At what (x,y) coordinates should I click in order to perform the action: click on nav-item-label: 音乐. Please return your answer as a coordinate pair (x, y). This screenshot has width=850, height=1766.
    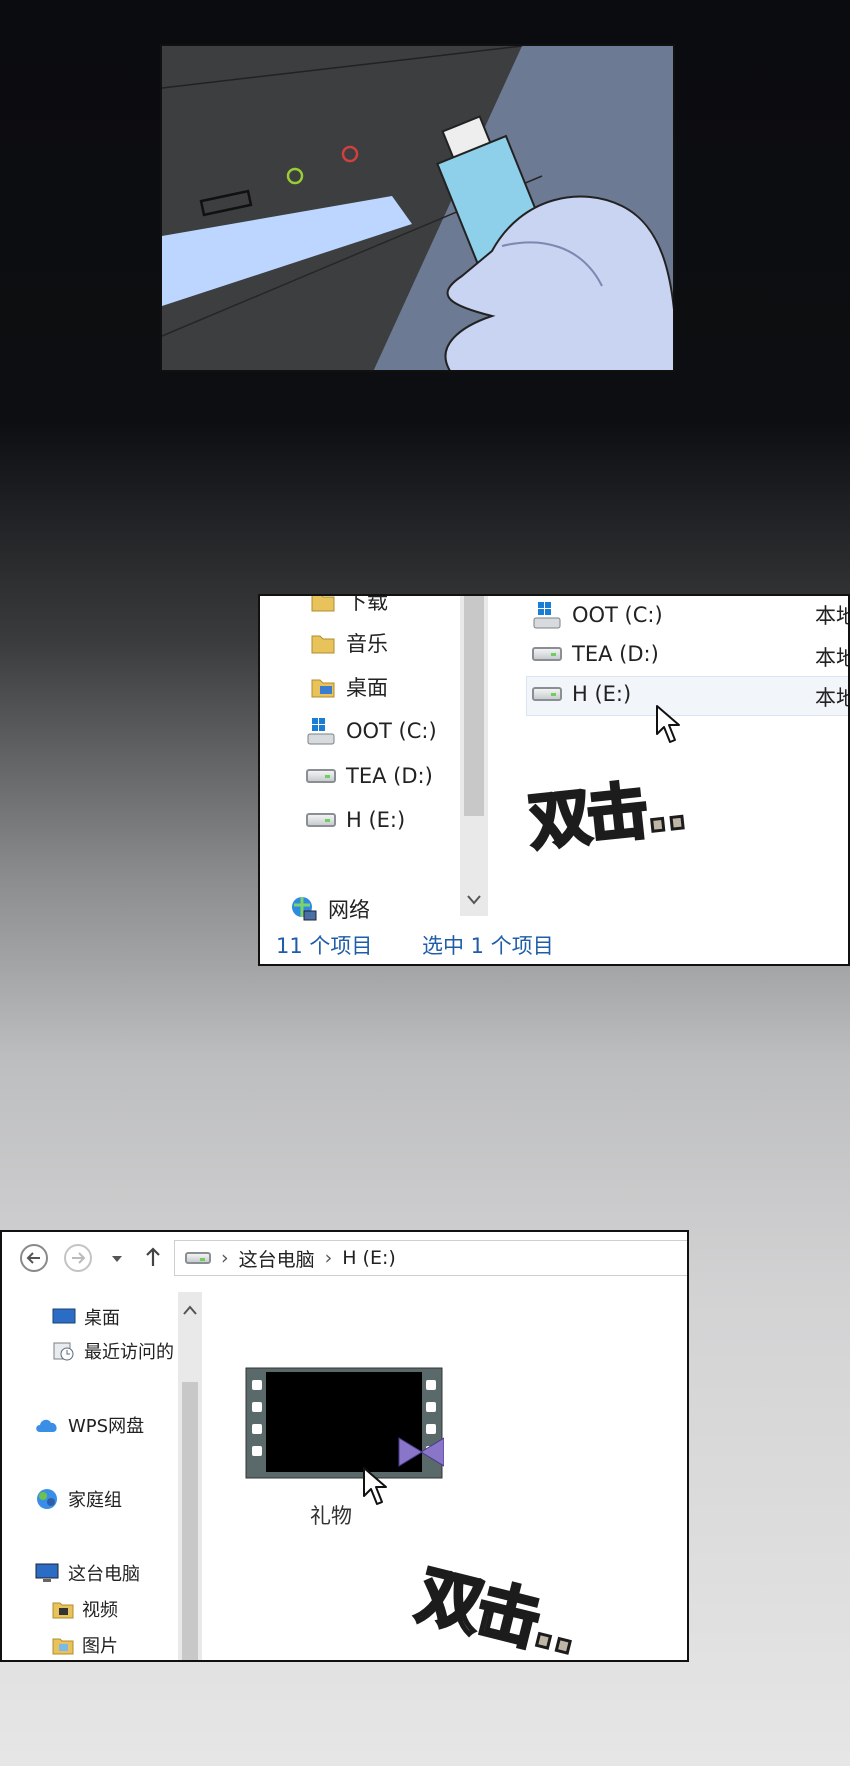
    Looking at the image, I should click on (367, 644).